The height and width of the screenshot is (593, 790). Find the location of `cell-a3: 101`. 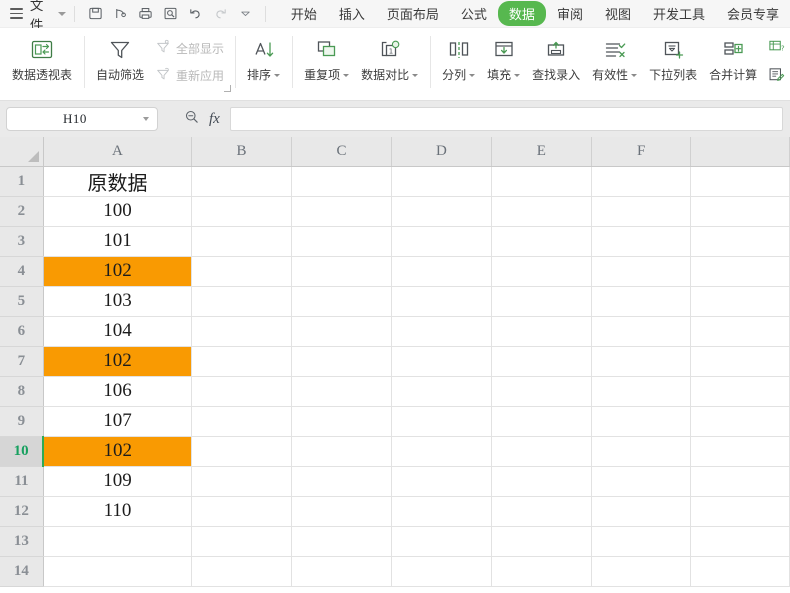

cell-a3: 101 is located at coordinates (118, 241).